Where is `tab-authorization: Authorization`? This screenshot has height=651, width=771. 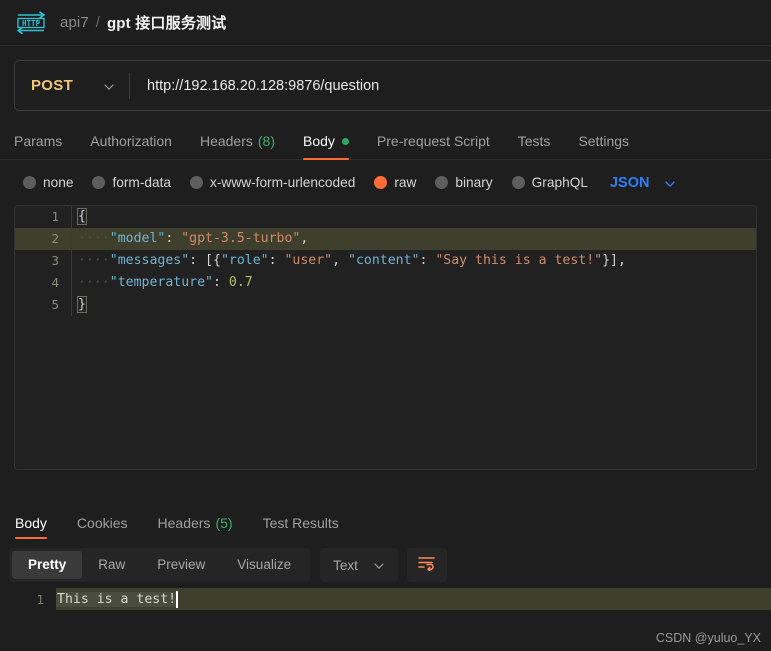
tab-authorization: Authorization is located at coordinates (131, 146).